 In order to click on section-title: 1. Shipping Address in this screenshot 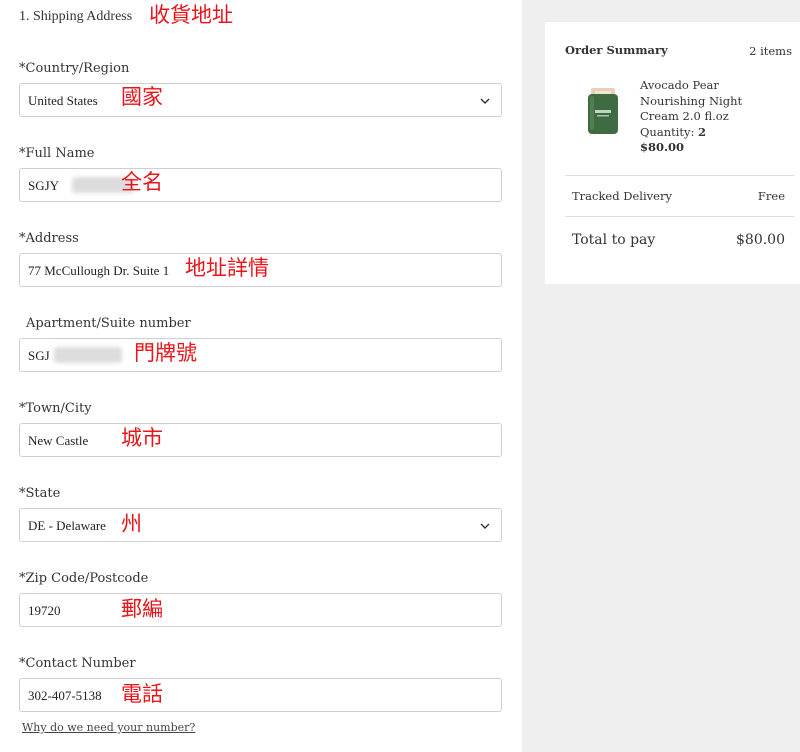, I will do `click(76, 16)`.